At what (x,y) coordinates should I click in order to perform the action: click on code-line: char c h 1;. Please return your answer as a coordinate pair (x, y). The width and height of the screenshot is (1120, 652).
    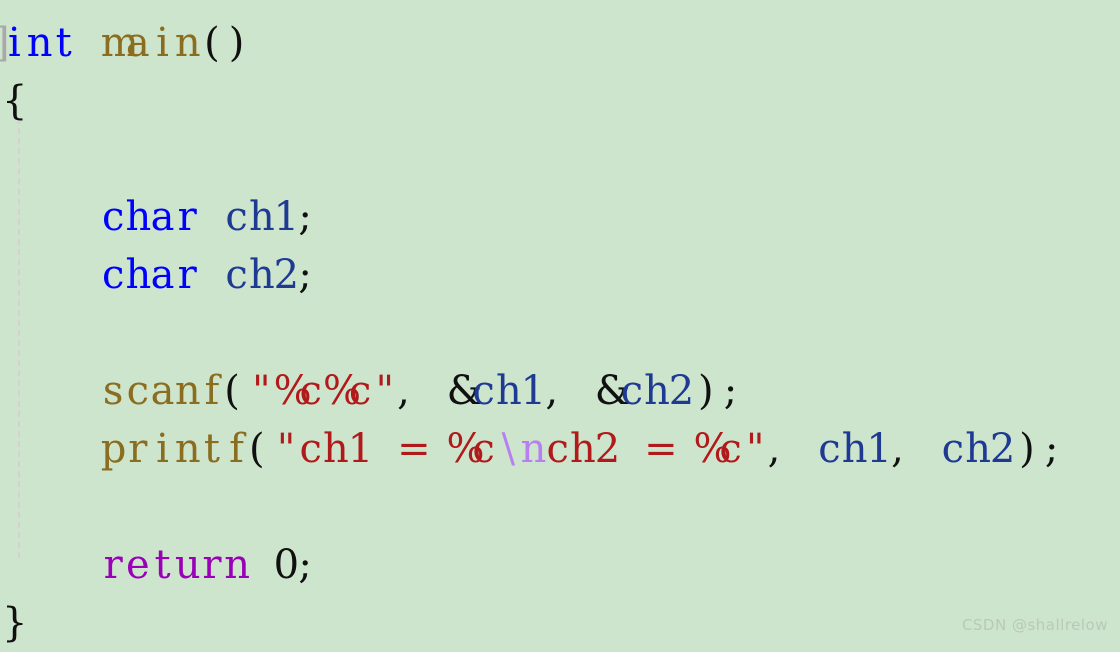
    Looking at the image, I should click on (560, 217).